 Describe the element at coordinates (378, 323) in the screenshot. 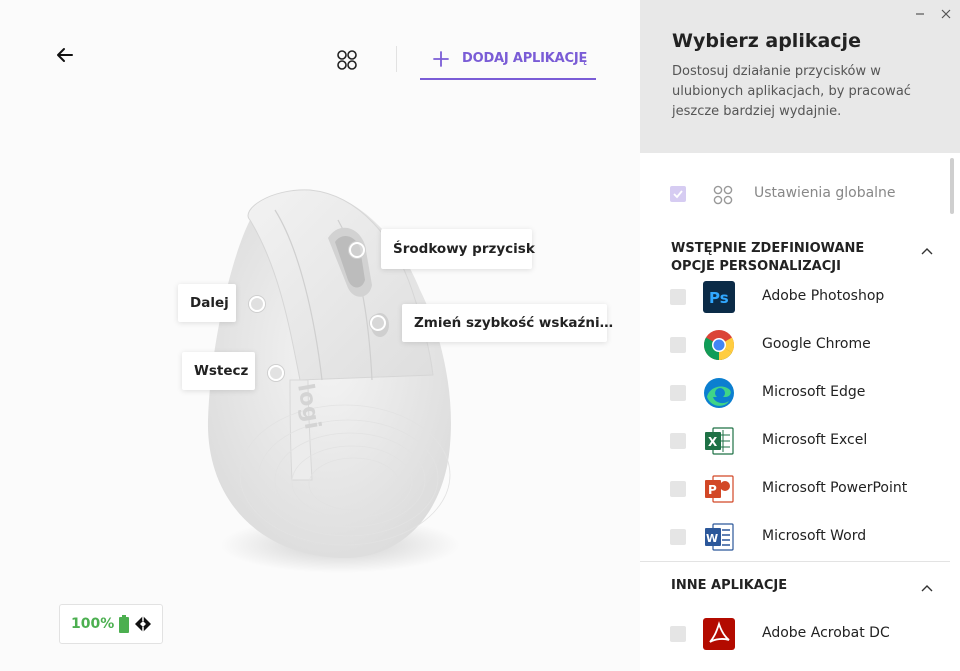

I see `hotspot-dpi-button` at that location.